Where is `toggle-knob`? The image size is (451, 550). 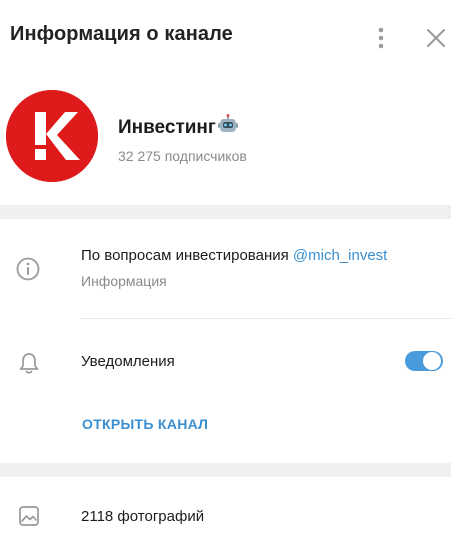
toggle-knob is located at coordinates (432, 361).